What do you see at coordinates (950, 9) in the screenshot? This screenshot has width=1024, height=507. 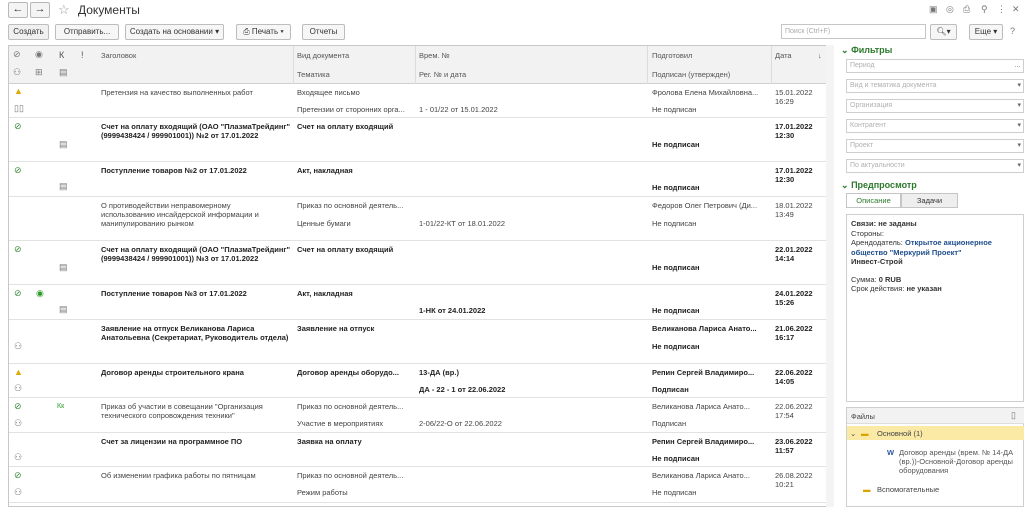 I see `history-icon: ◎` at bounding box center [950, 9].